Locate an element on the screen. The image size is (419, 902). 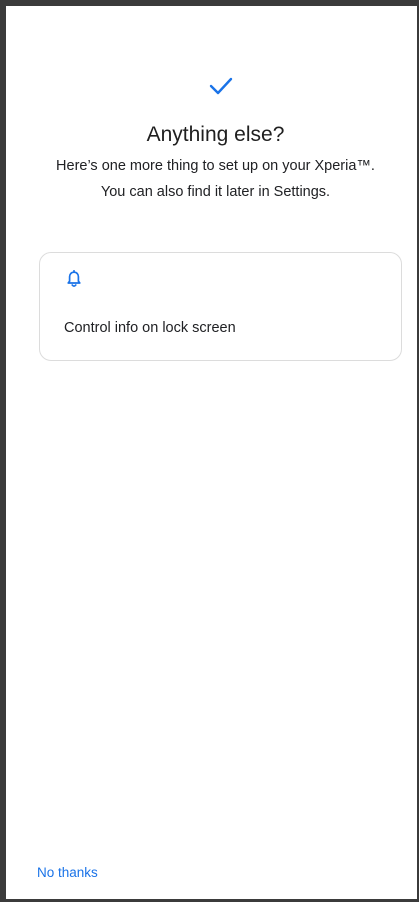
subtitle-line-2: You can also find it later in Settings. is located at coordinates (215, 192).